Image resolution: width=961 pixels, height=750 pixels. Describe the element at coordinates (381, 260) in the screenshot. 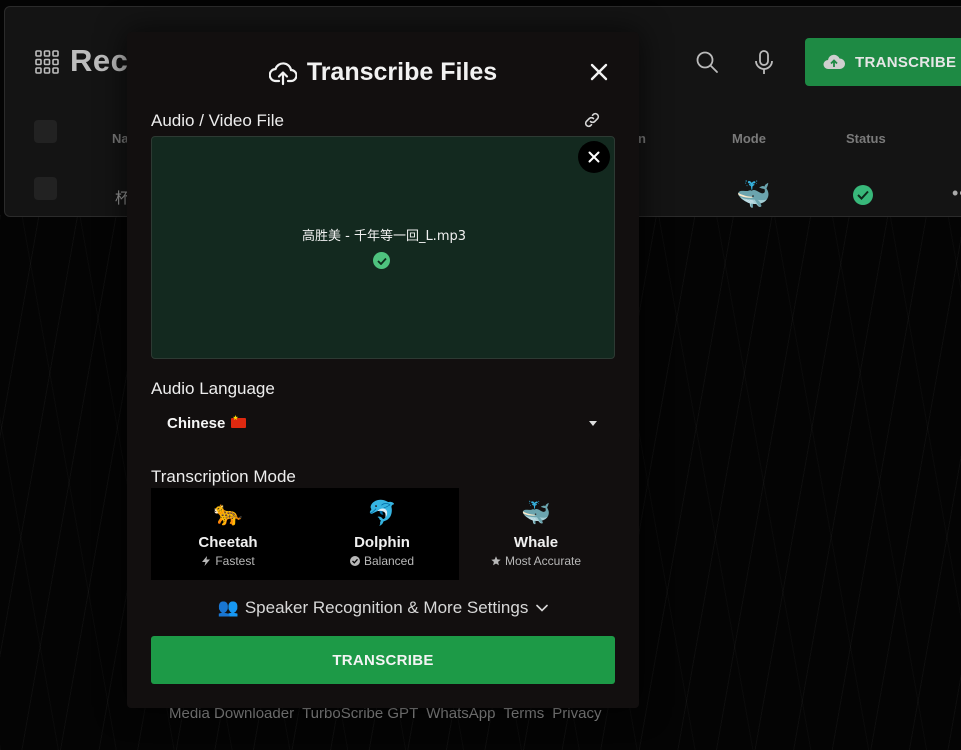

I see `upload-success-check-icon` at that location.